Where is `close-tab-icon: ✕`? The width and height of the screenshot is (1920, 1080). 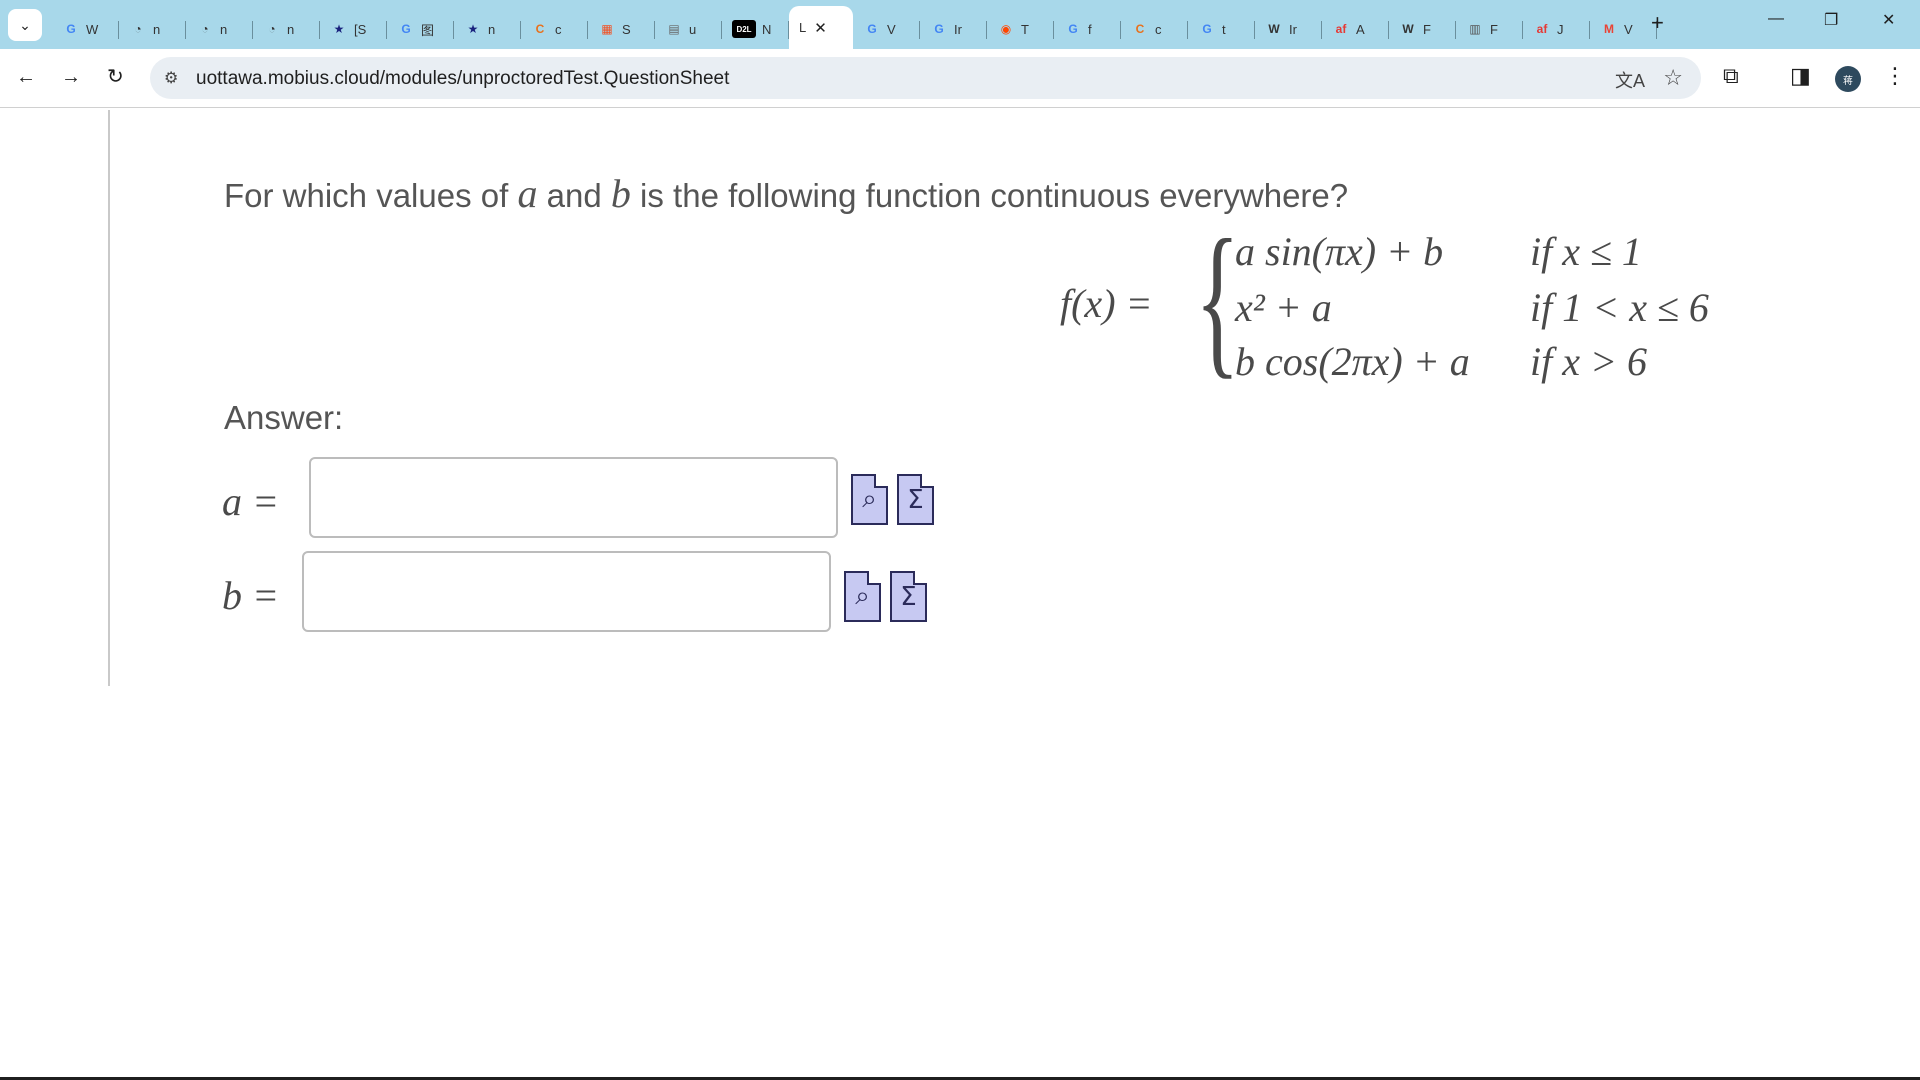 close-tab-icon: ✕ is located at coordinates (820, 28).